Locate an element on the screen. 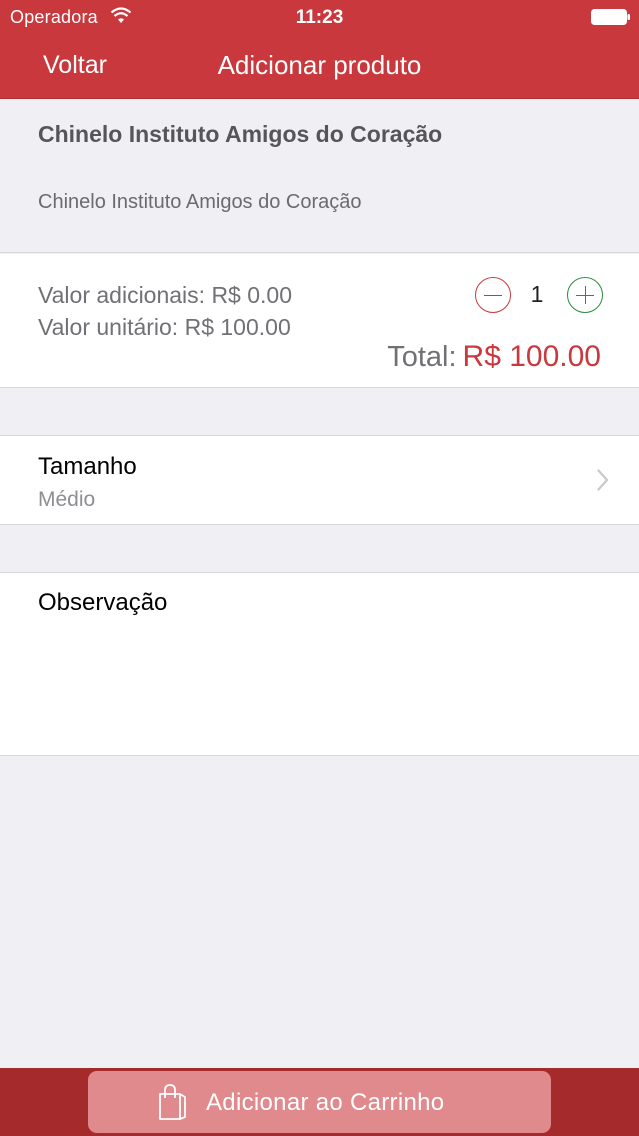 This screenshot has height=1136, width=639. status-bar: Operadora 11:23 is located at coordinates (319, 17).